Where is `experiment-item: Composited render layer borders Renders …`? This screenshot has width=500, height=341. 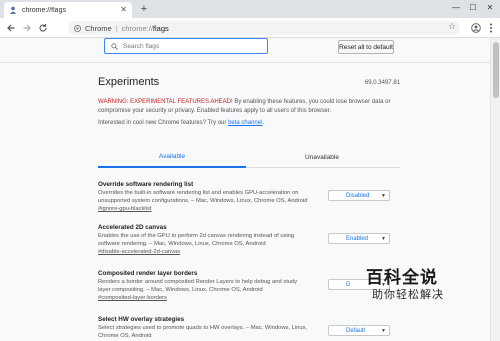
experiment-item: Composited render layer borders Renders … is located at coordinates (249, 285).